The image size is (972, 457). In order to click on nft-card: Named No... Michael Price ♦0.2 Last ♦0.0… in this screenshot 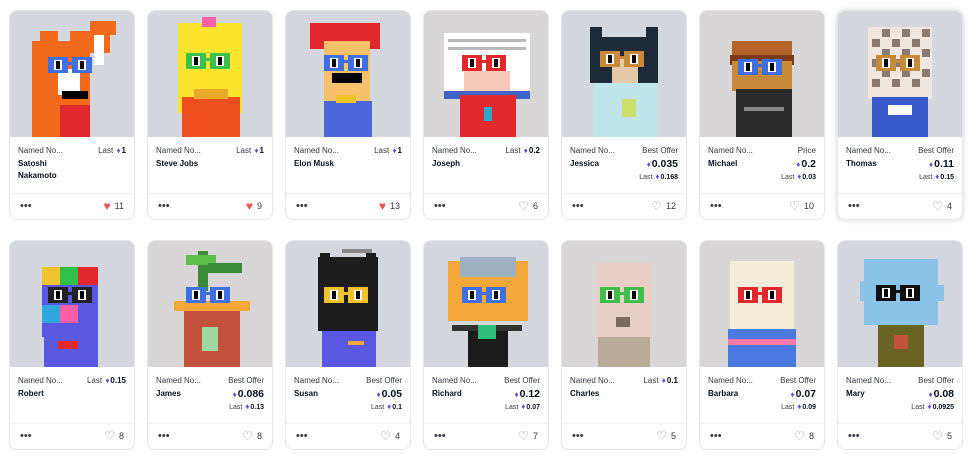, I will do `click(762, 115)`.